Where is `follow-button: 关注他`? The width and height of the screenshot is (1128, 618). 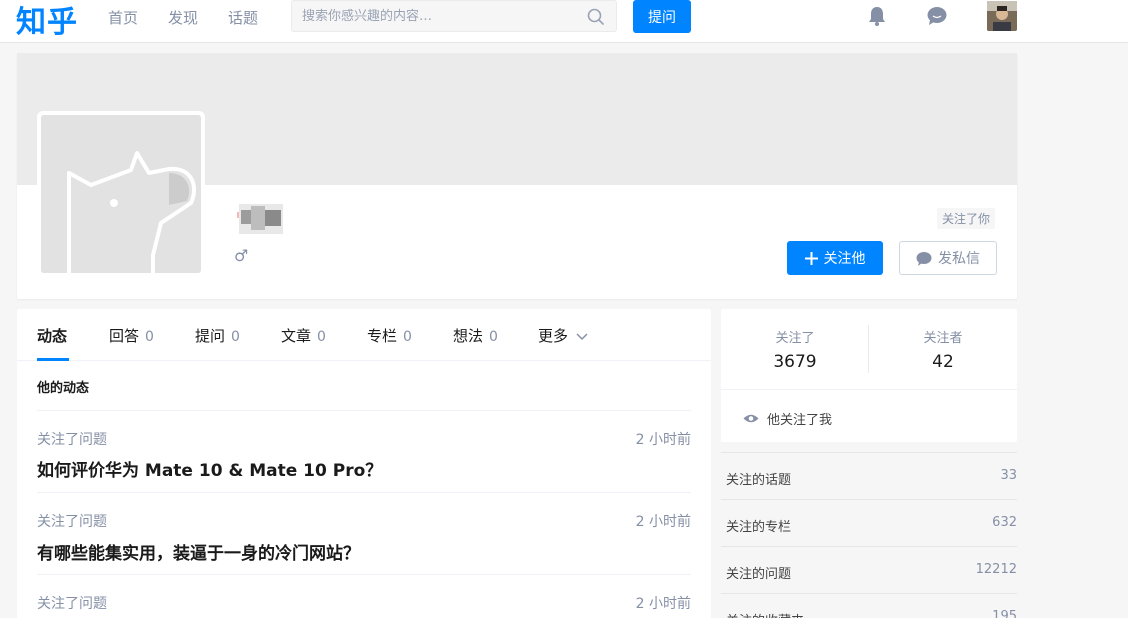 follow-button: 关注他 is located at coordinates (835, 258).